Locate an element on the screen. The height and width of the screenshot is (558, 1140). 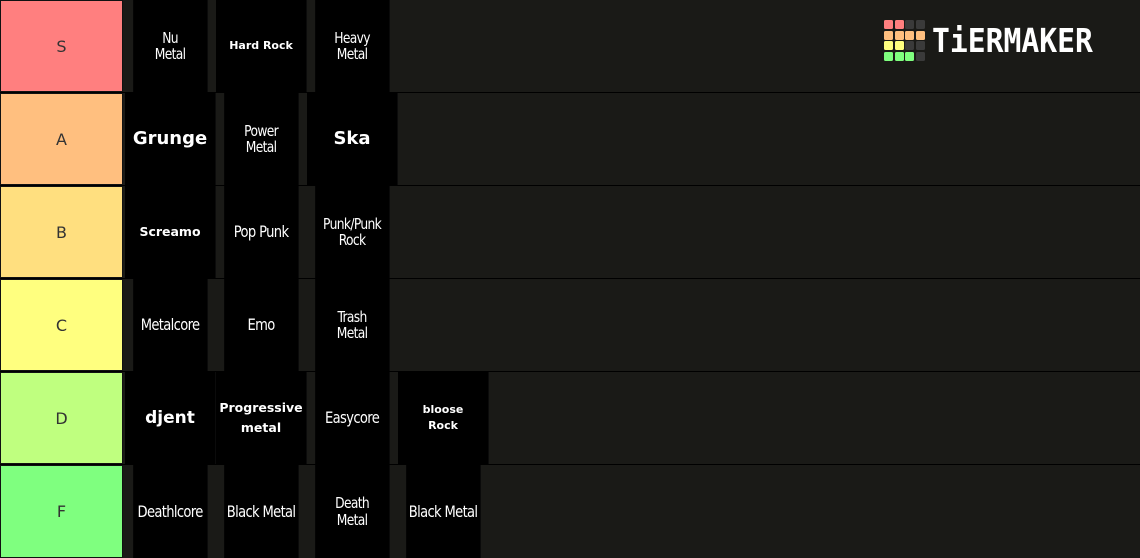
tier-item: Hard Rock is located at coordinates (261, 46).